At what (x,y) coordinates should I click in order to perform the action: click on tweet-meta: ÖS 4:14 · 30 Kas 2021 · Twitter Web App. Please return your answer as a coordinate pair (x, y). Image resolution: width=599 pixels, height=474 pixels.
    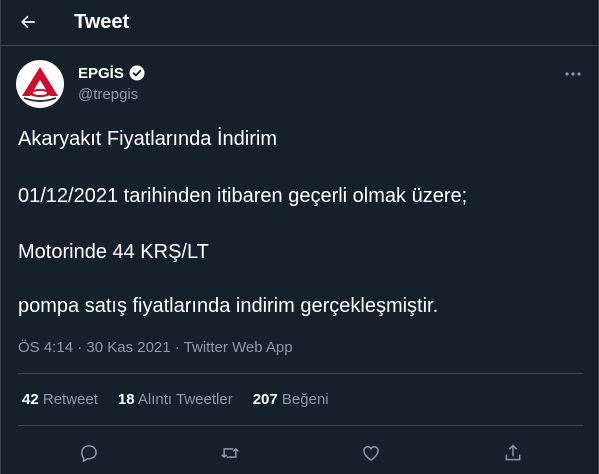
    Looking at the image, I should click on (155, 347).